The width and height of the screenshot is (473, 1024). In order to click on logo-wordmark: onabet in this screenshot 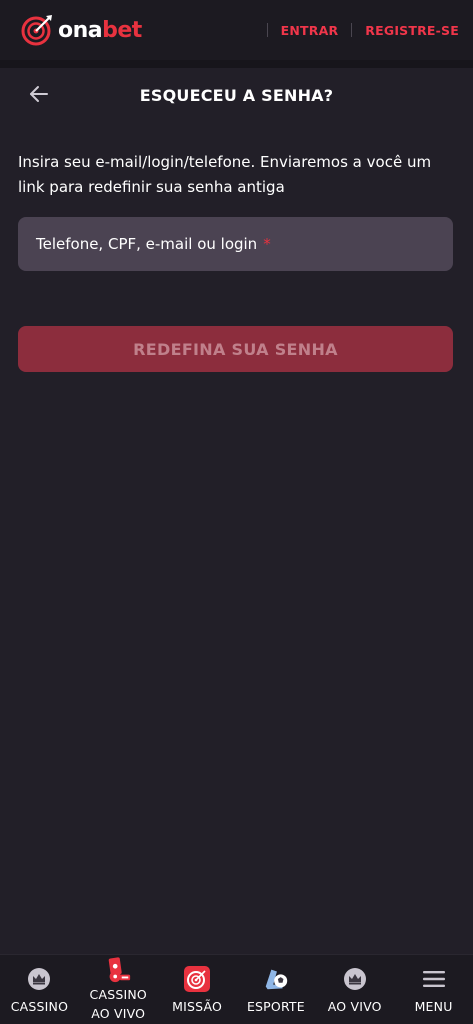, I will do `click(100, 30)`.